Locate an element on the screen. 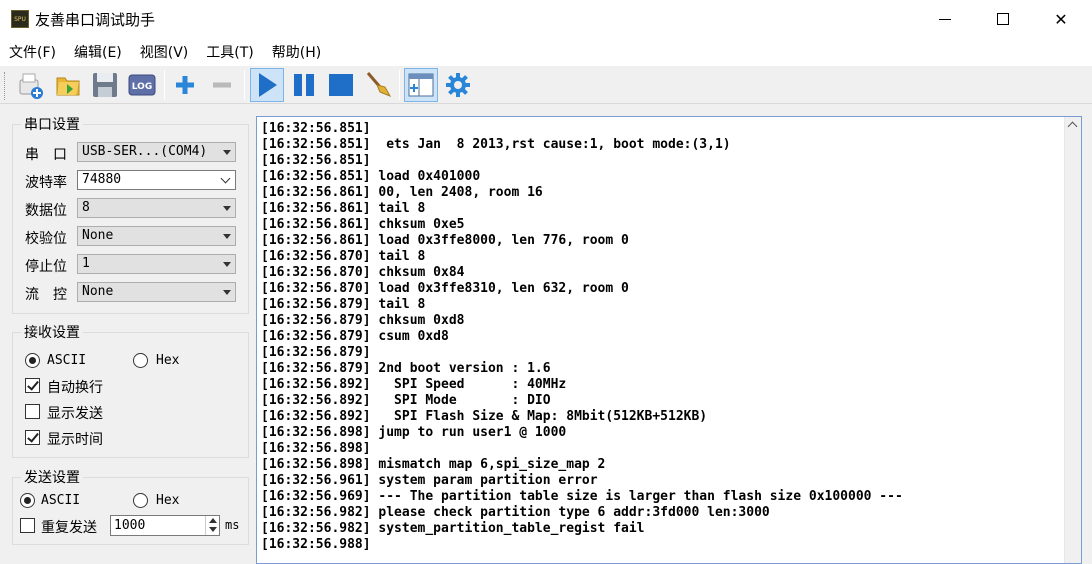 The width and height of the screenshot is (1092, 564). send-ascii-radio is located at coordinates (27, 500).